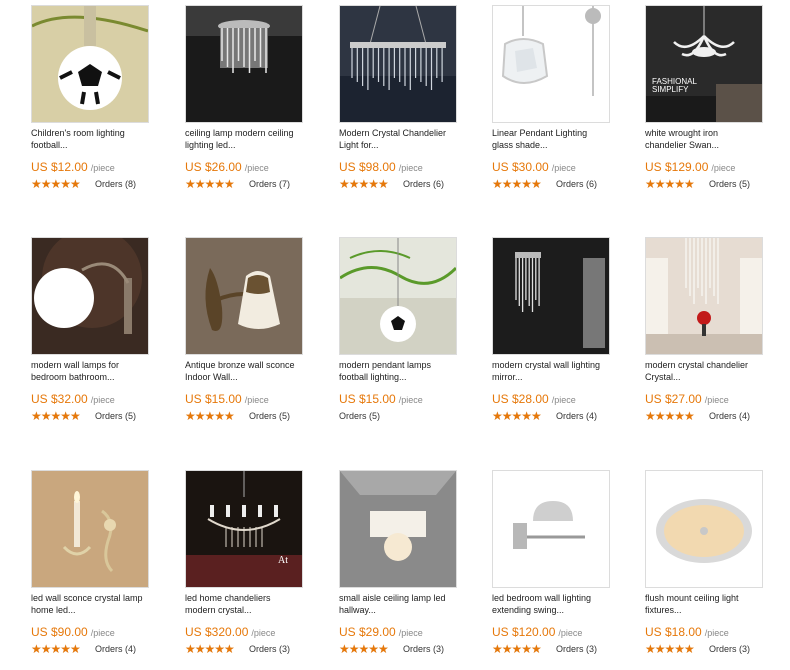 The width and height of the screenshot is (790, 670). Describe the element at coordinates (269, 184) in the screenshot. I see `orders-count: Orders (7)` at that location.